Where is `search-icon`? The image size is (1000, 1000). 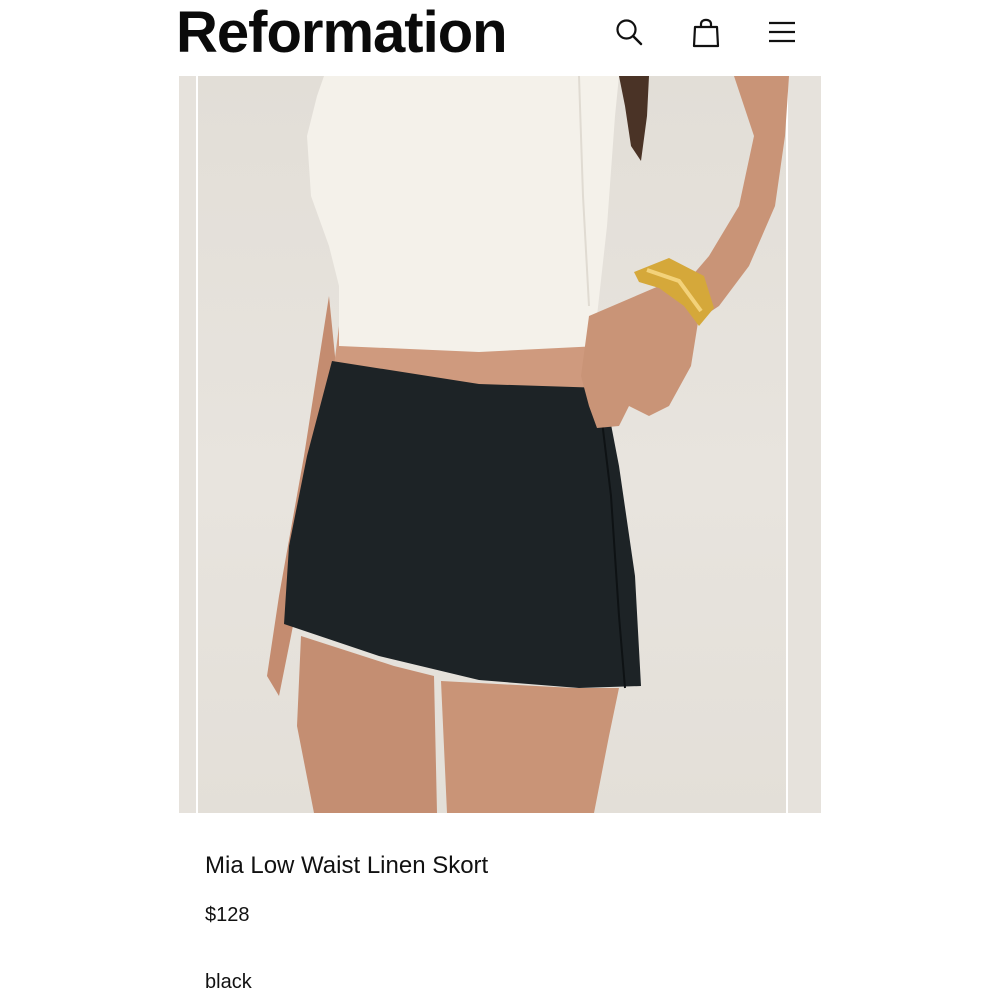
search-icon is located at coordinates (629, 32).